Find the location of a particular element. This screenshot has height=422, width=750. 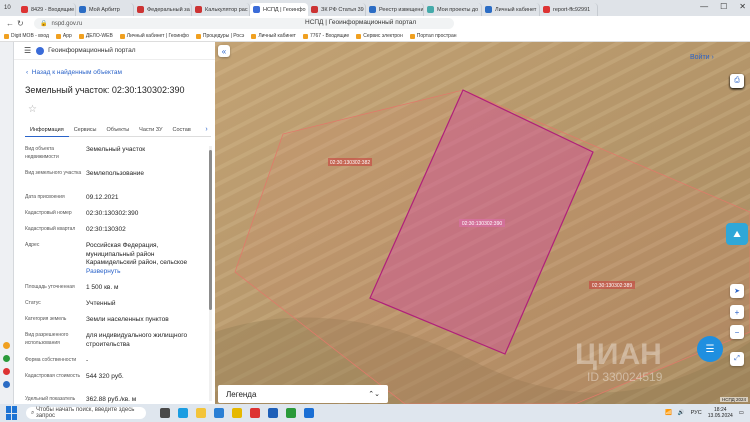

chat-button: ☰ is located at coordinates (710, 349).